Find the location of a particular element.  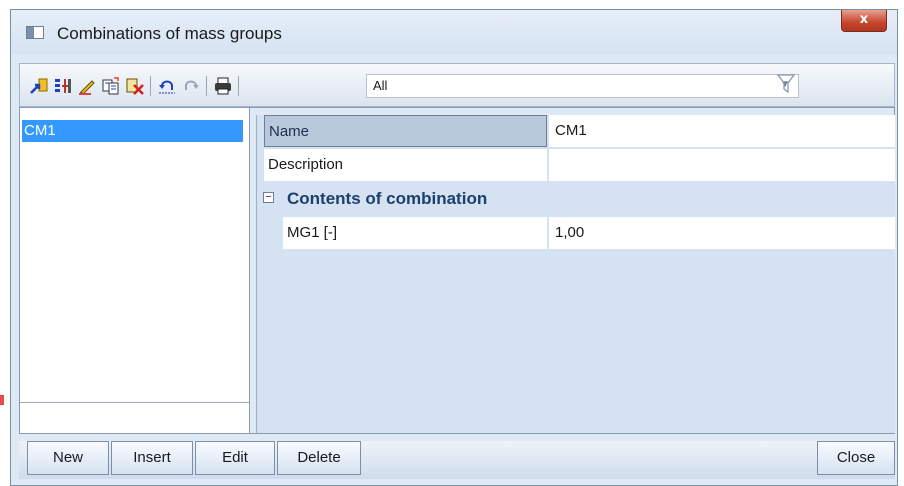

window-close-button: x is located at coordinates (864, 21).